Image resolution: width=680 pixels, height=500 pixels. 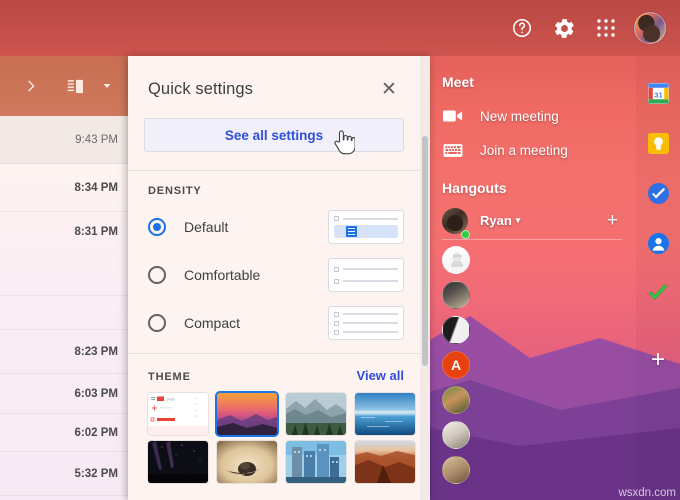 What do you see at coordinates (222, 275) in the screenshot?
I see `density-label-comfortable: Comfortable` at bounding box center [222, 275].